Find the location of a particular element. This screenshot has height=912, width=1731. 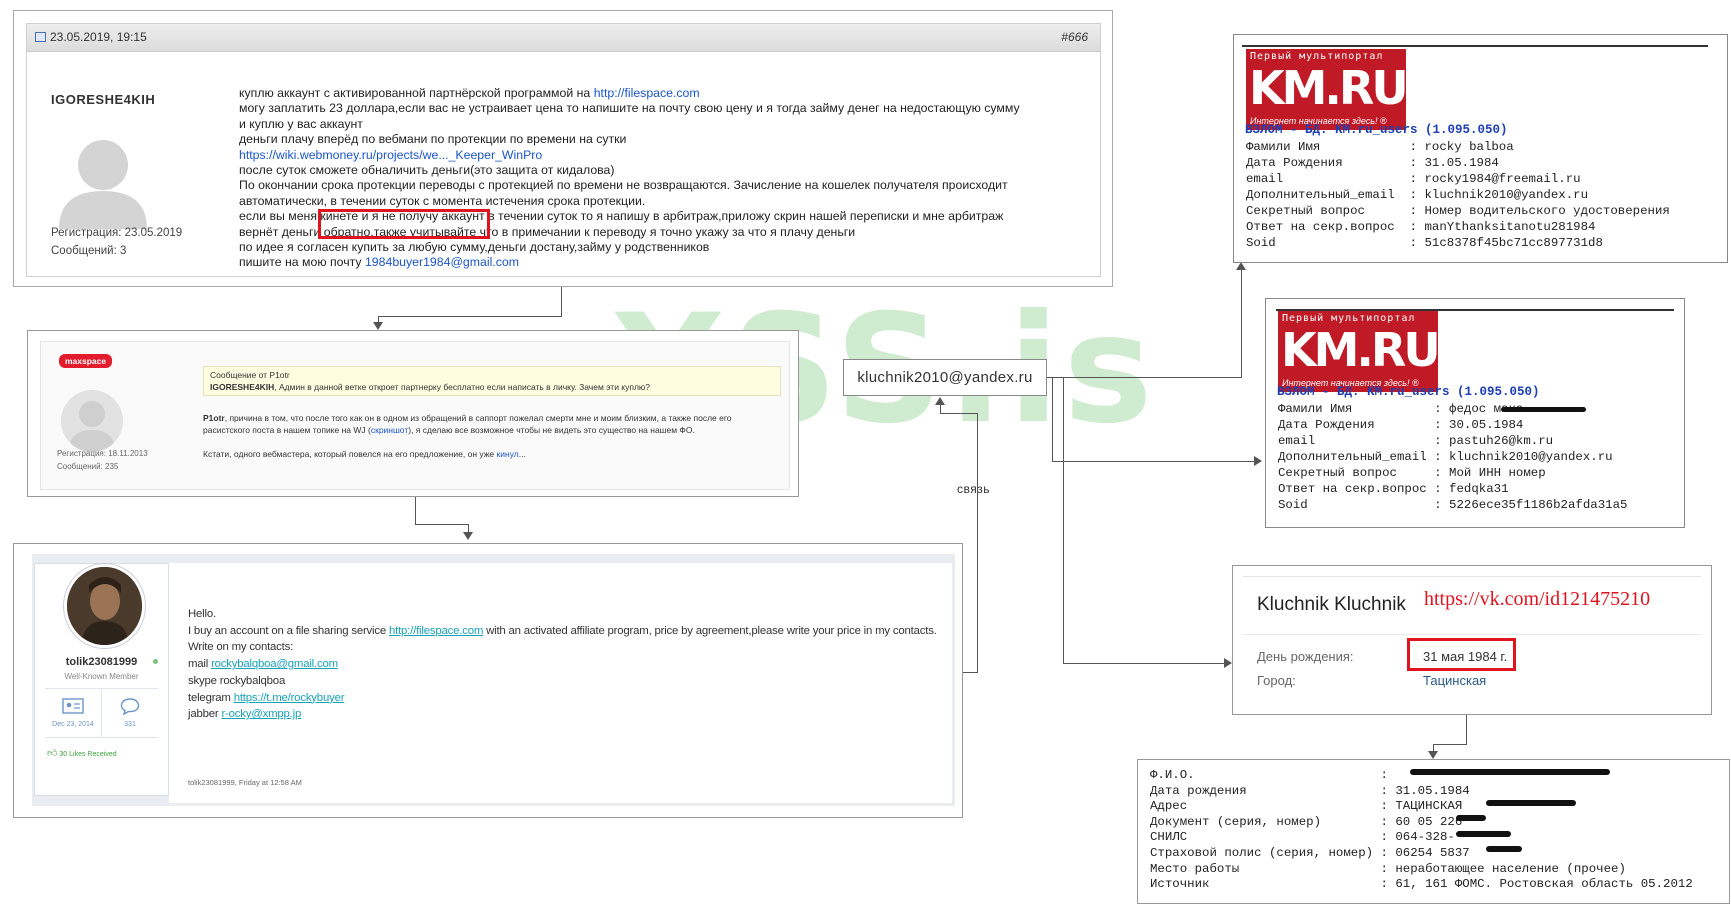

record-key: Дата рождения is located at coordinates (1198, 790).